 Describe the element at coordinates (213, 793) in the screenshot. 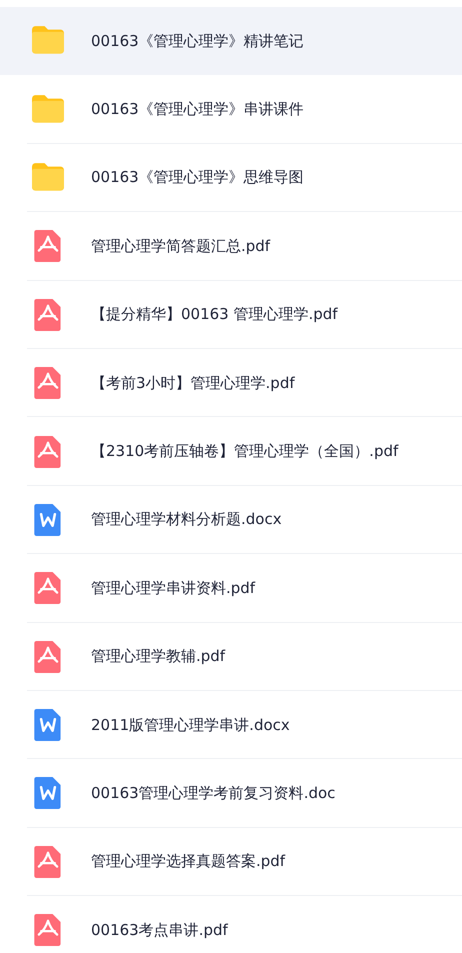

I see `file-name: 00163管理心理学考前复习资料.doc` at that location.